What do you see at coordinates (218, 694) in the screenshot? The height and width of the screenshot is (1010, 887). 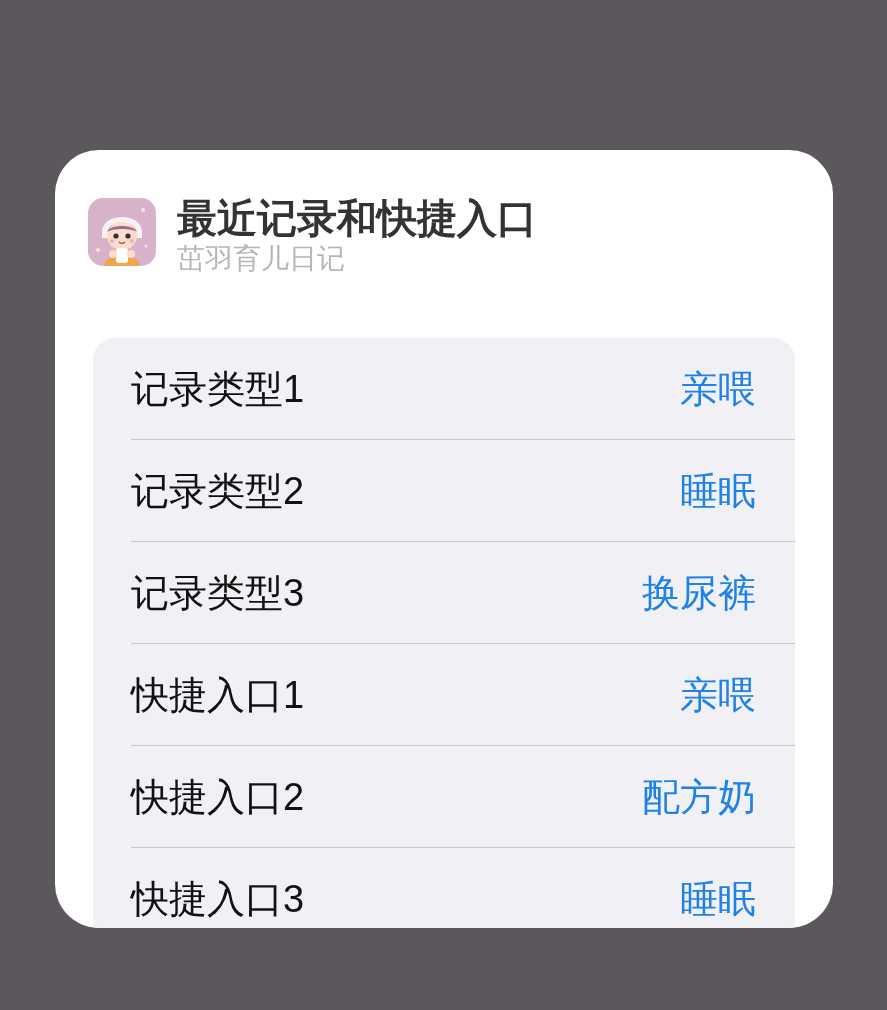 I see `row-label: 快捷入口1` at bounding box center [218, 694].